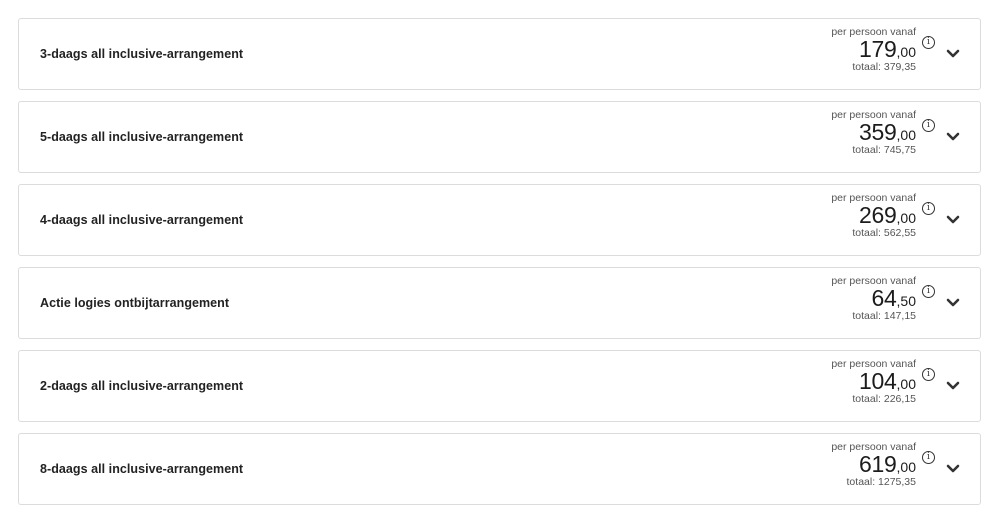 The width and height of the screenshot is (1000, 523). Describe the element at coordinates (142, 54) in the screenshot. I see `offer-title: 3-daags all inclusive-arrangement` at that location.